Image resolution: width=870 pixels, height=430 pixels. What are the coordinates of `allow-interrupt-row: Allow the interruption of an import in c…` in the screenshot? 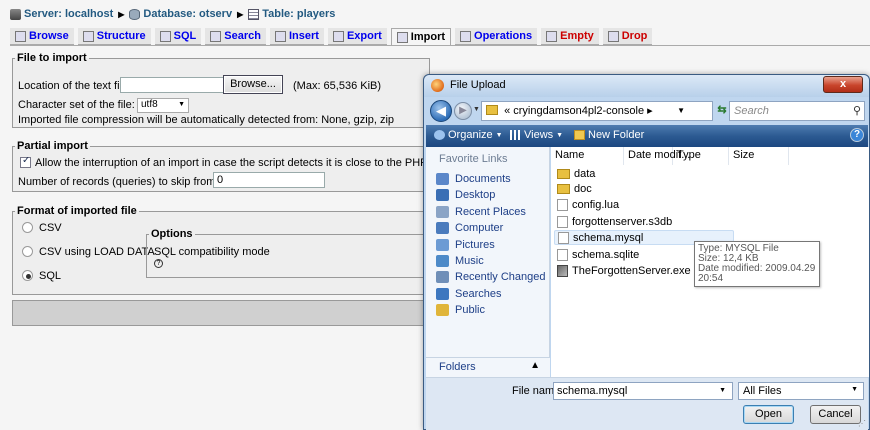 It's located at (222, 163).